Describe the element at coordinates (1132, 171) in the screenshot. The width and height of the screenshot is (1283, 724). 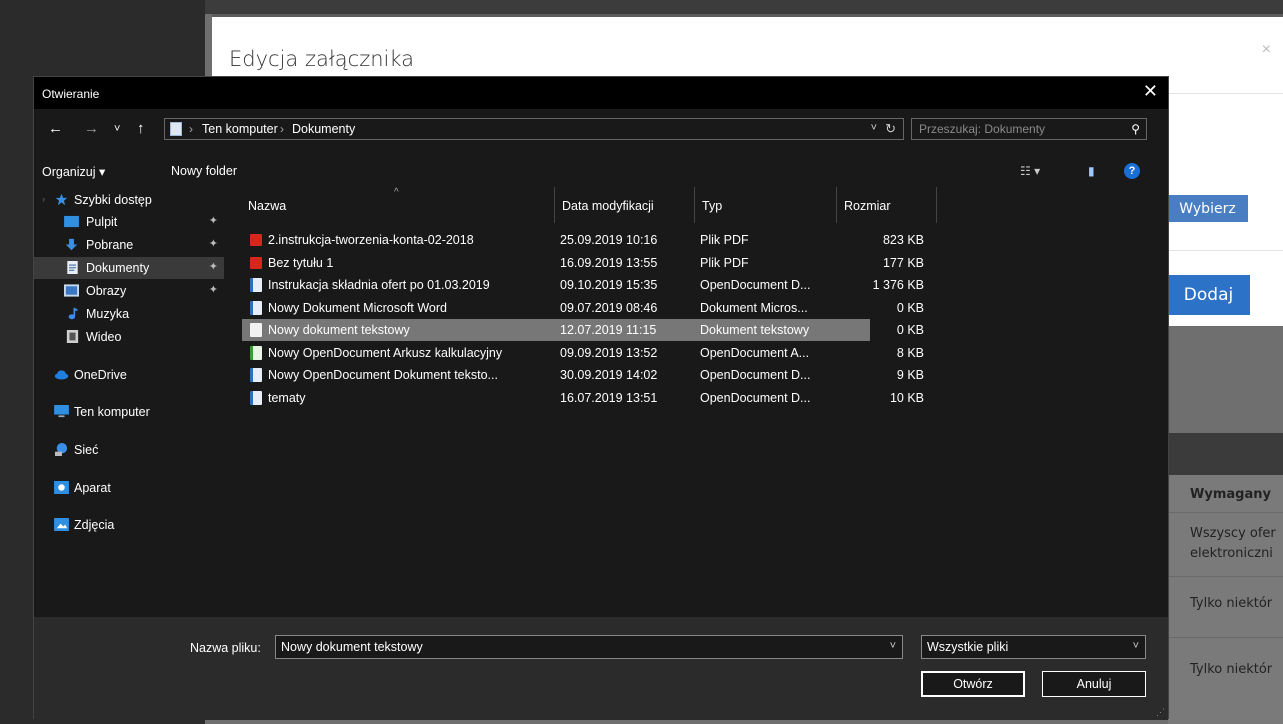
I see `help-icon: ?` at that location.